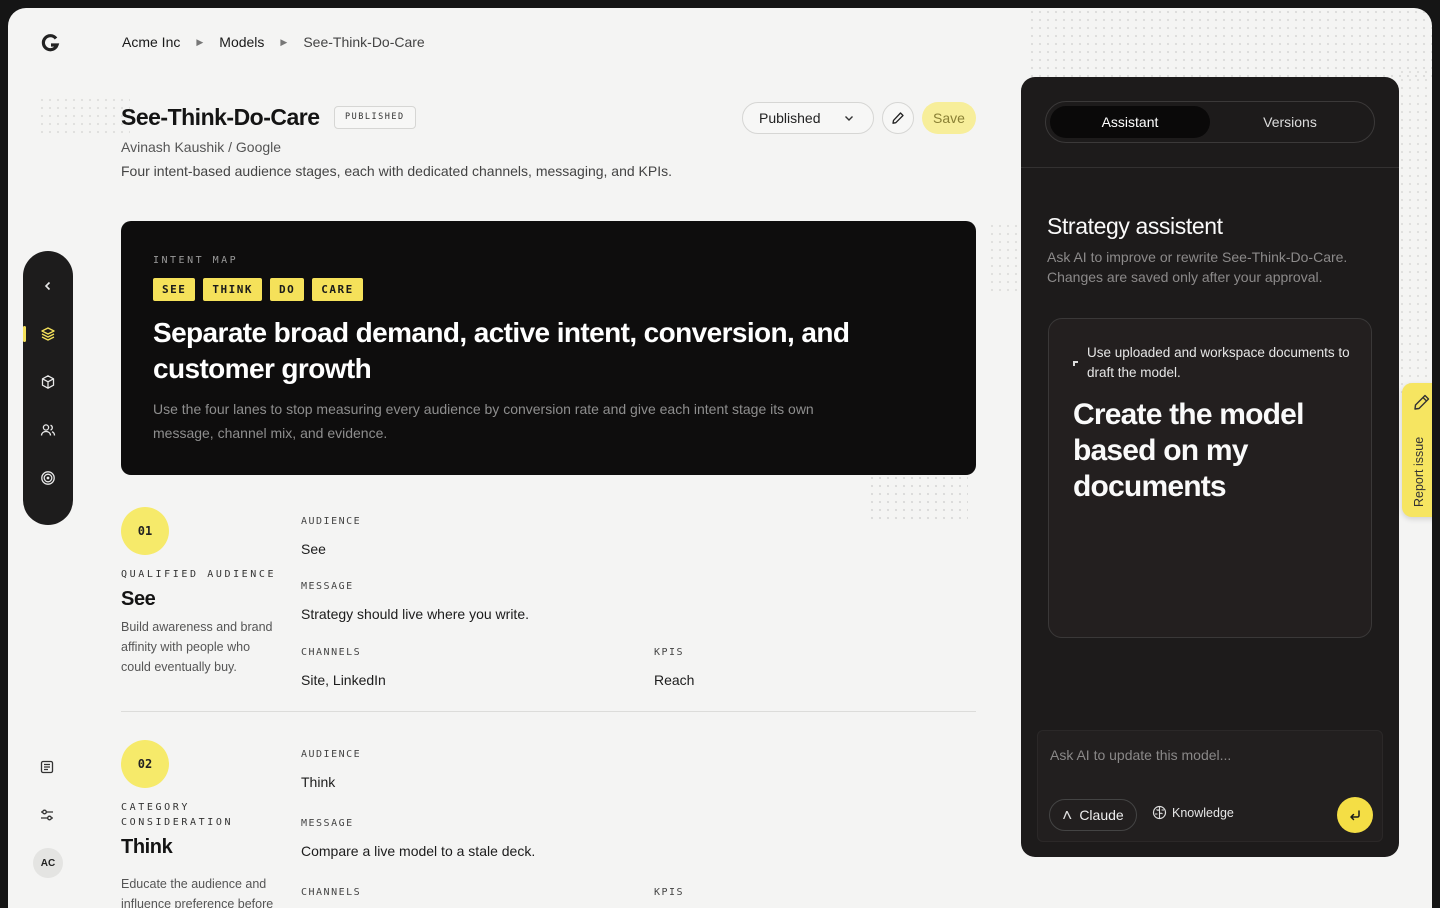 This screenshot has height=908, width=1440. I want to click on enter-arrow-icon, so click(1355, 815).